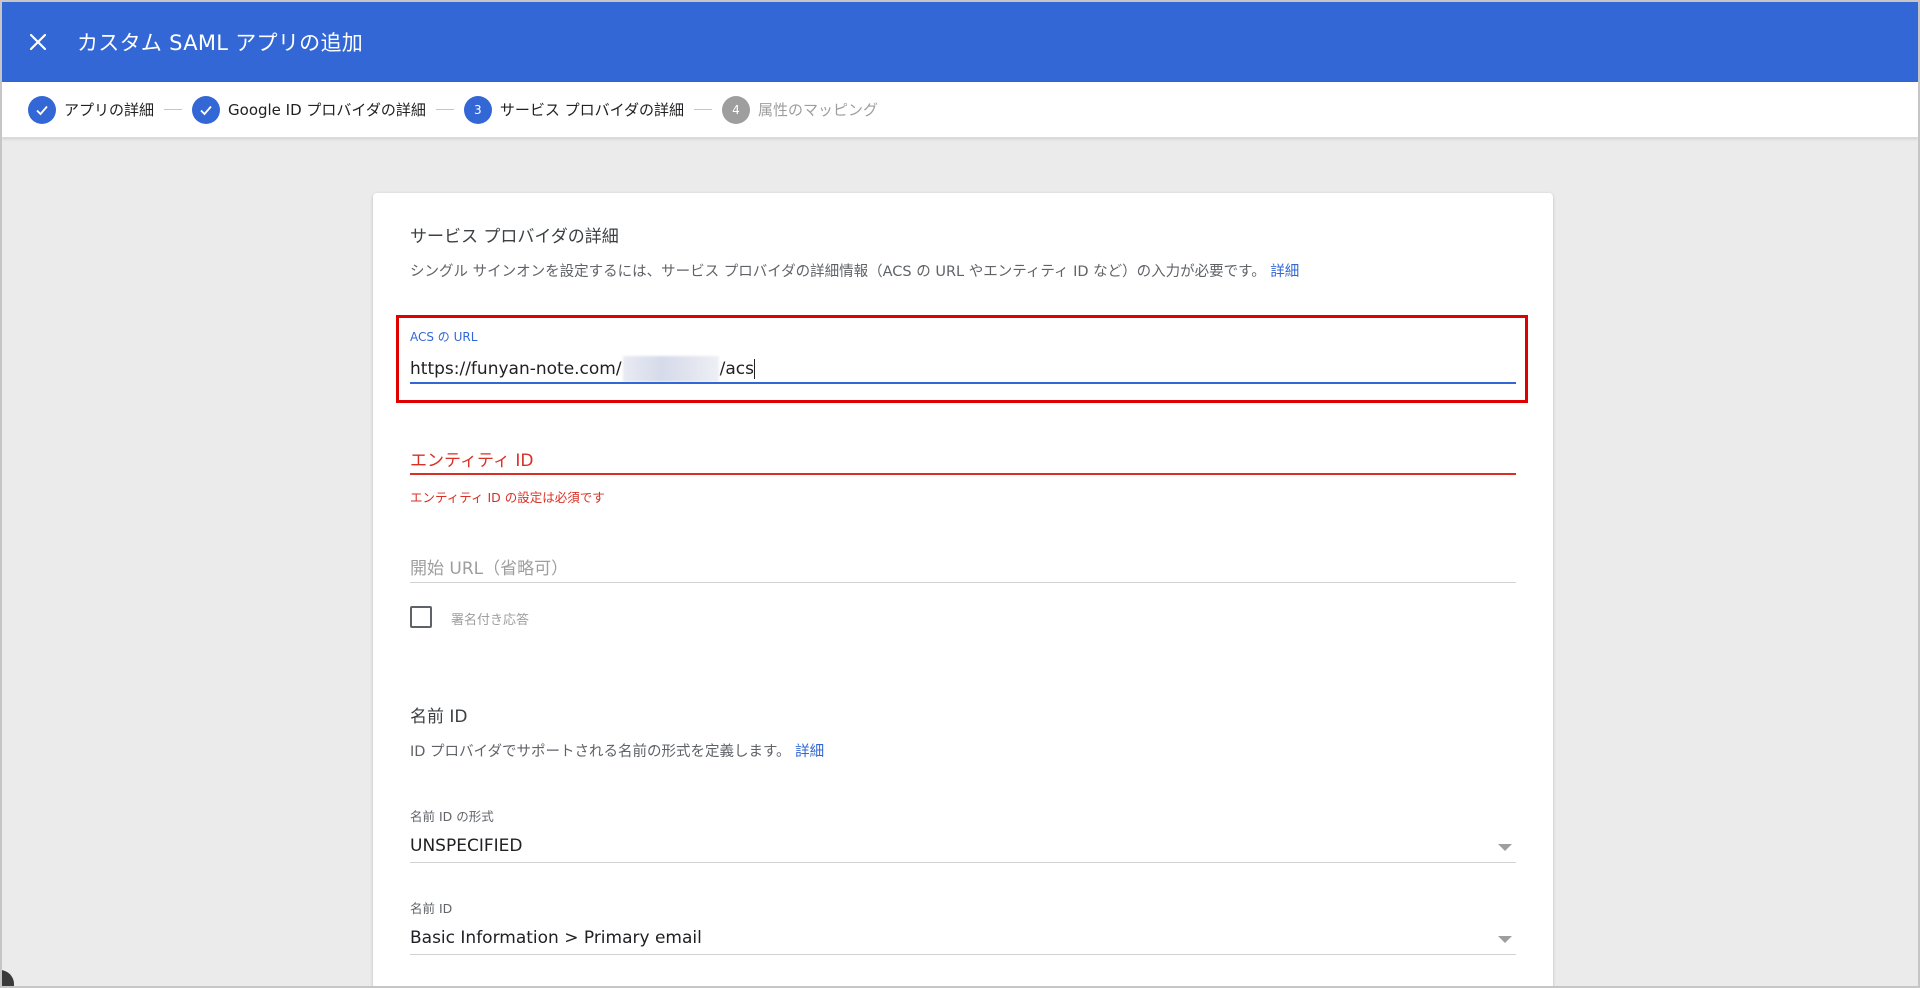 The height and width of the screenshot is (988, 1920). What do you see at coordinates (963, 474) in the screenshot?
I see `entity-id-underline` at bounding box center [963, 474].